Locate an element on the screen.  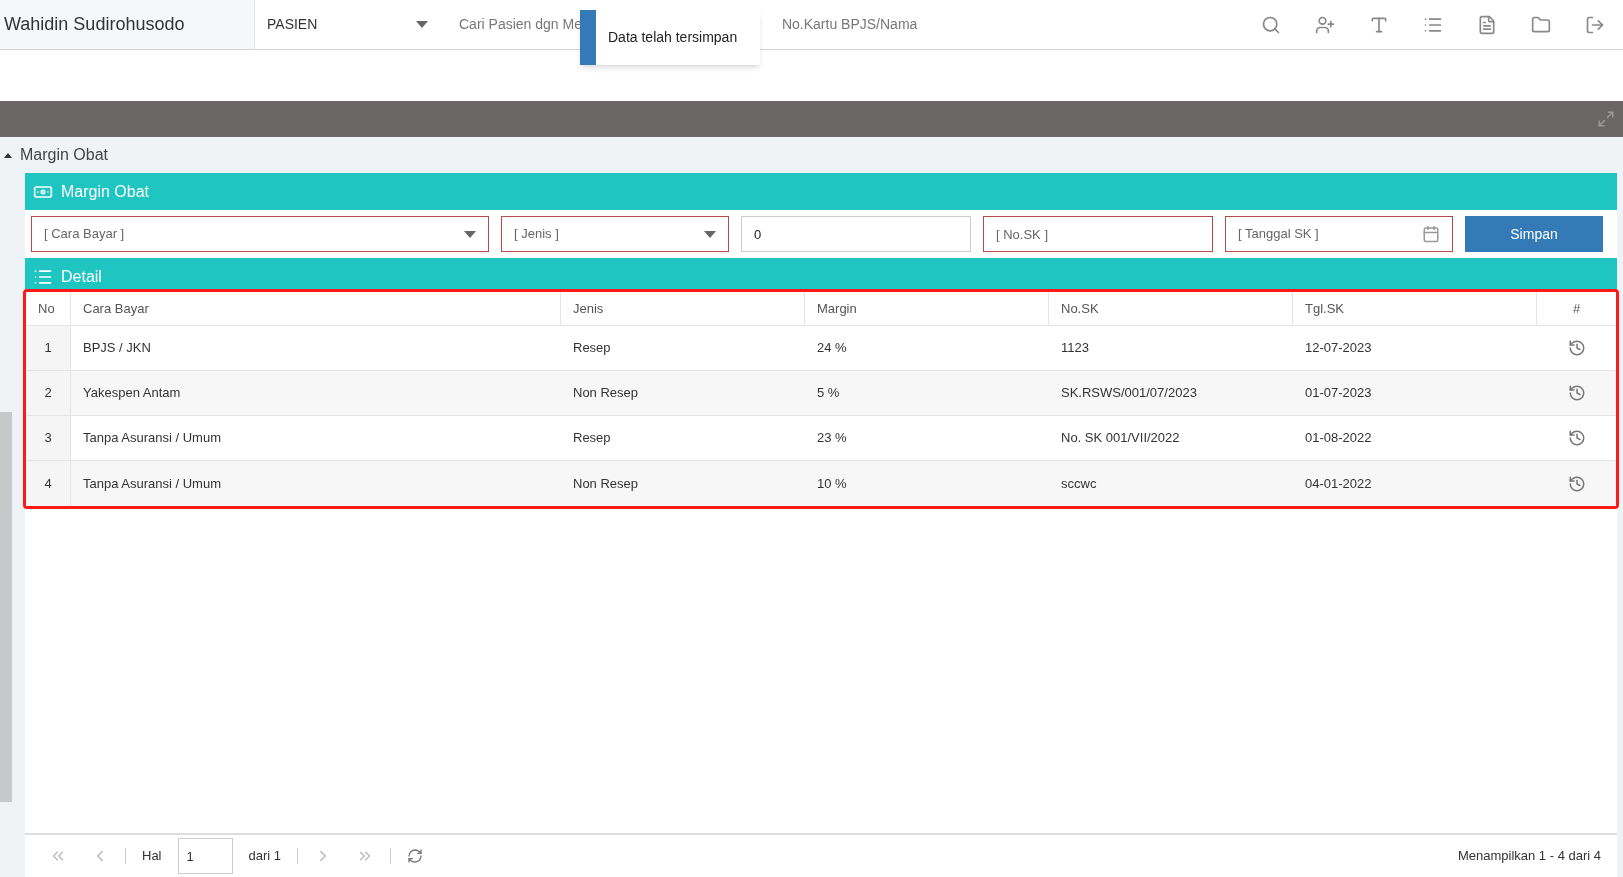
margin-field: 0 is located at coordinates (856, 234).